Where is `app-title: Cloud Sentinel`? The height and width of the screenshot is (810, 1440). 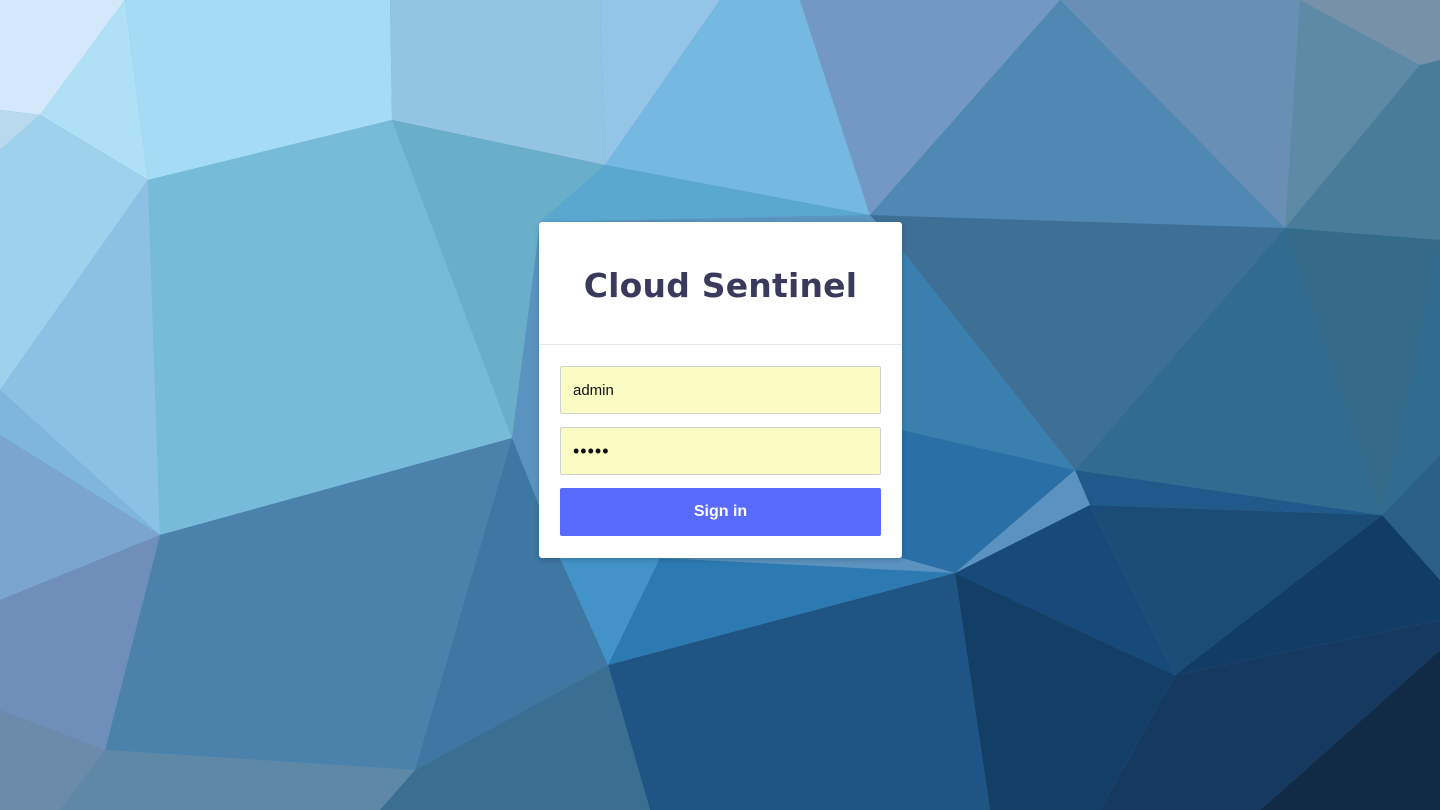 app-title: Cloud Sentinel is located at coordinates (720, 285).